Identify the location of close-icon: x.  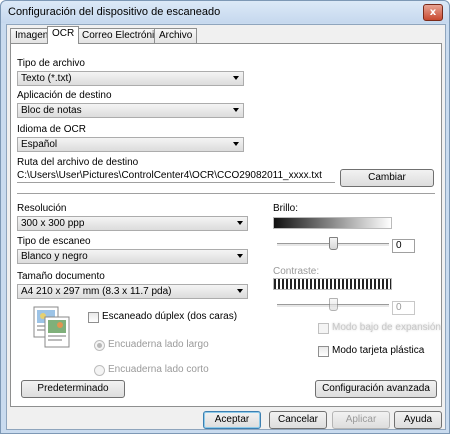
(433, 12).